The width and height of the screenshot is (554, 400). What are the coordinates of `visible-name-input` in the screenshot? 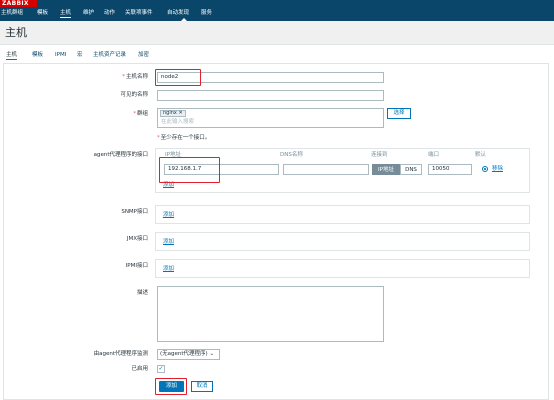 It's located at (270, 95).